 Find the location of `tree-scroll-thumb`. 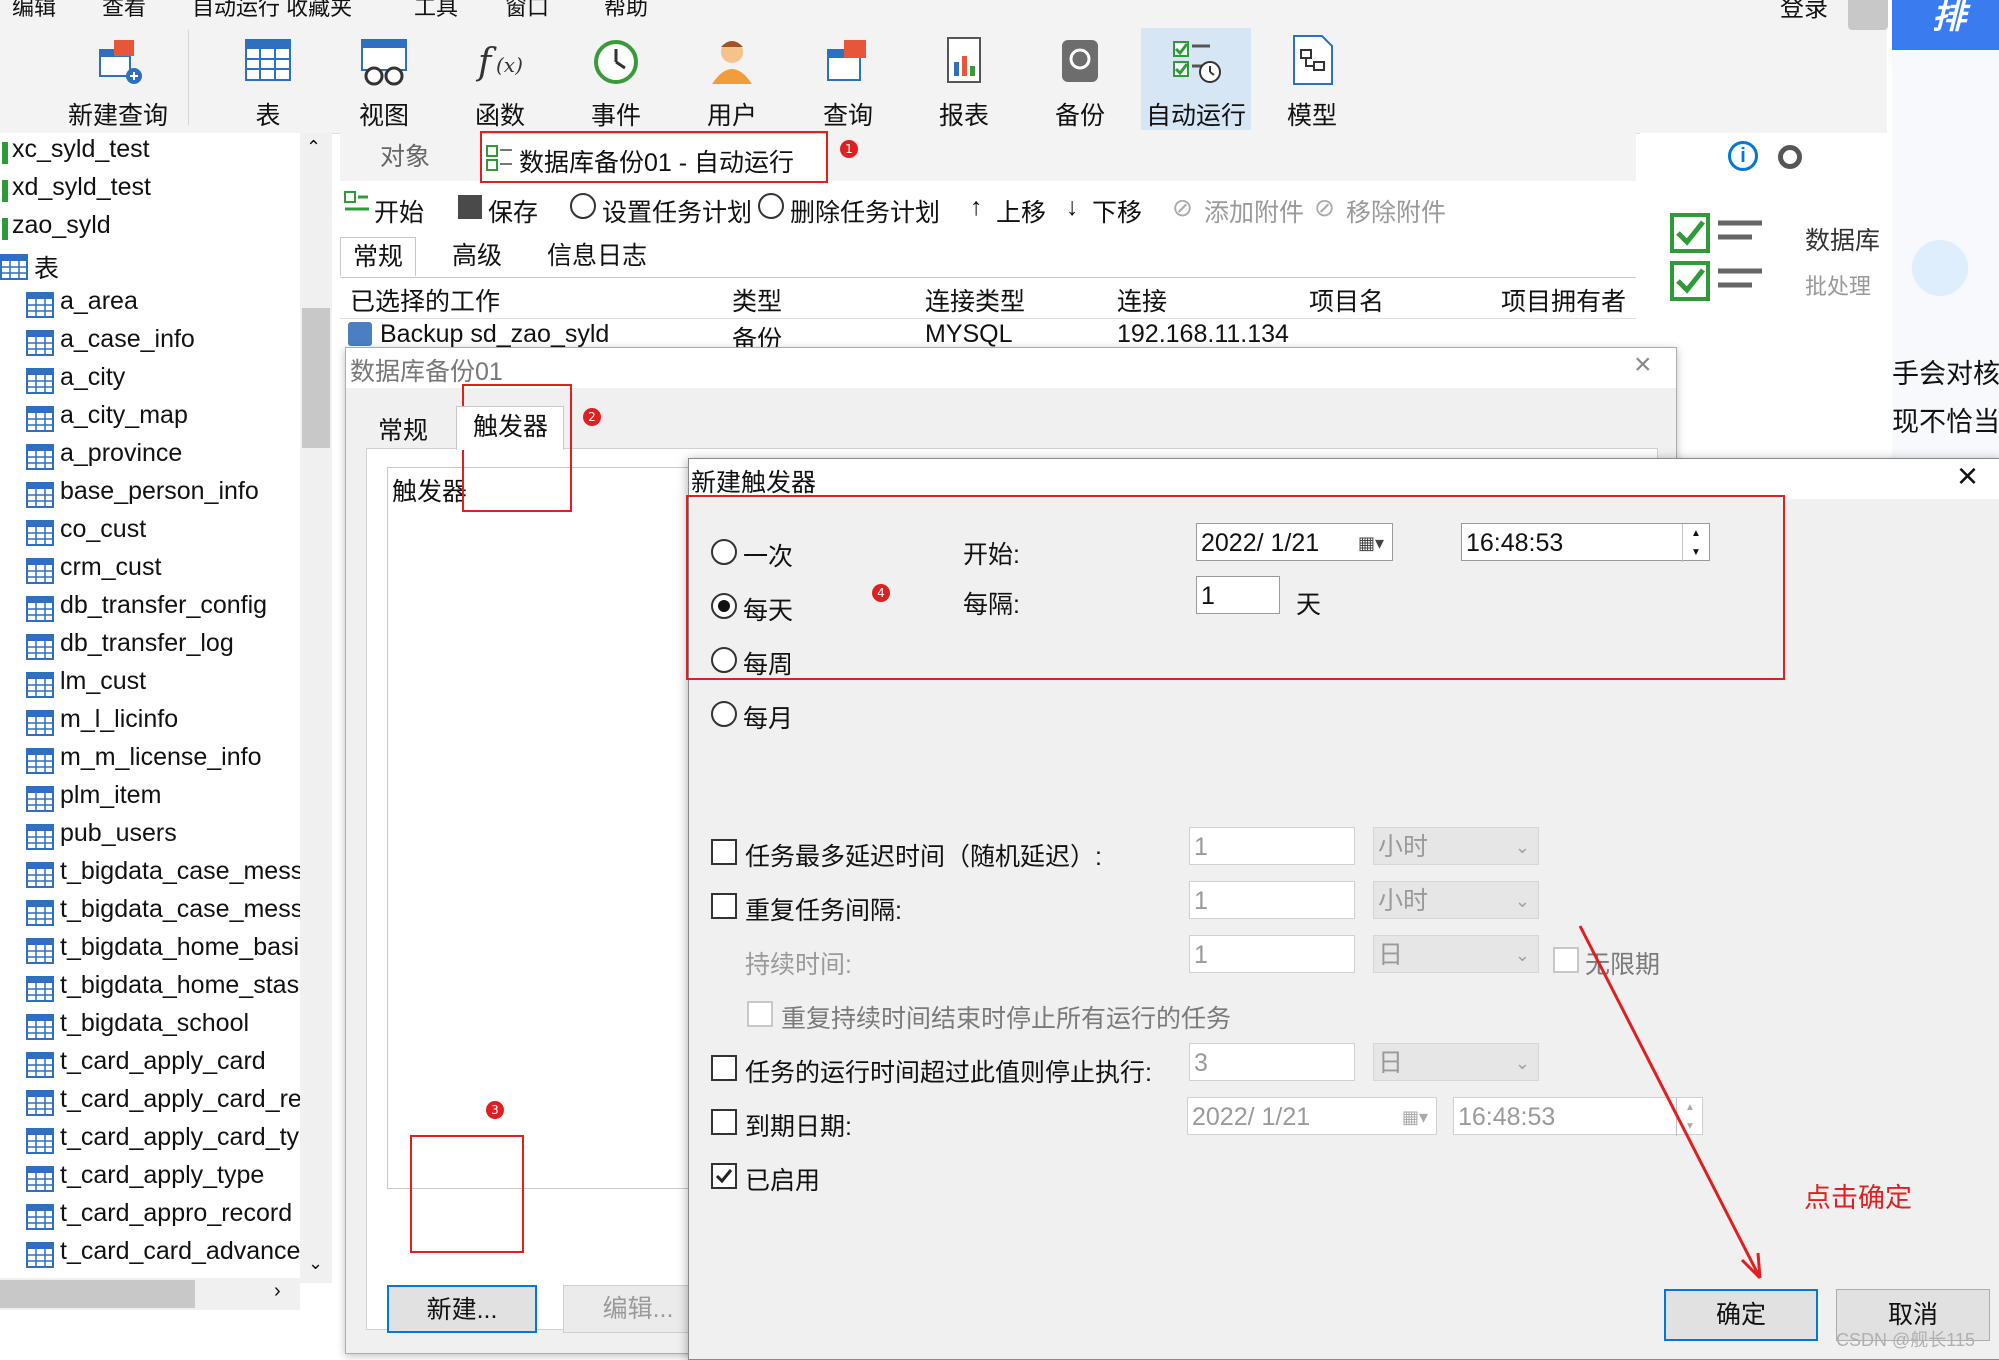

tree-scroll-thumb is located at coordinates (316, 378).